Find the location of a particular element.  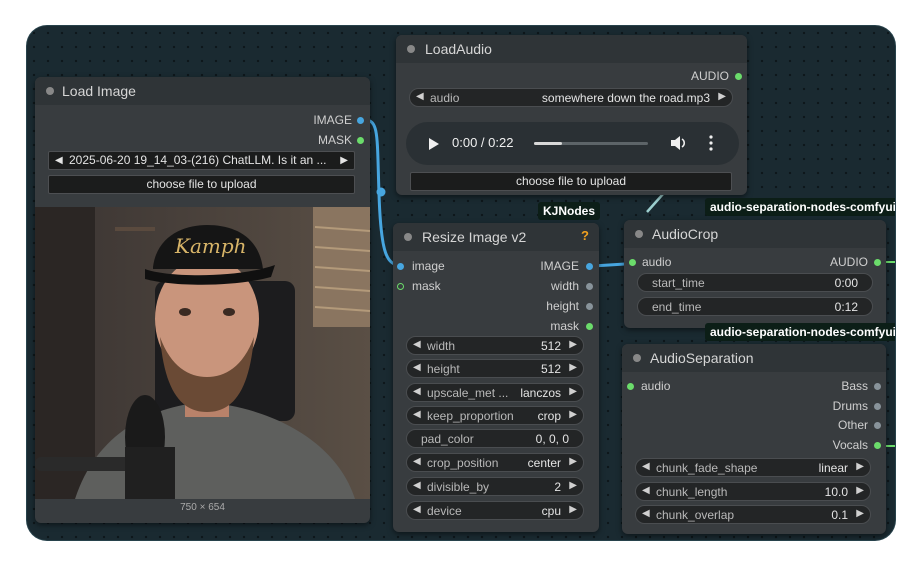

upscale-method-widget: ◀ upscale_met ... lanczos ▶ is located at coordinates (495, 392).